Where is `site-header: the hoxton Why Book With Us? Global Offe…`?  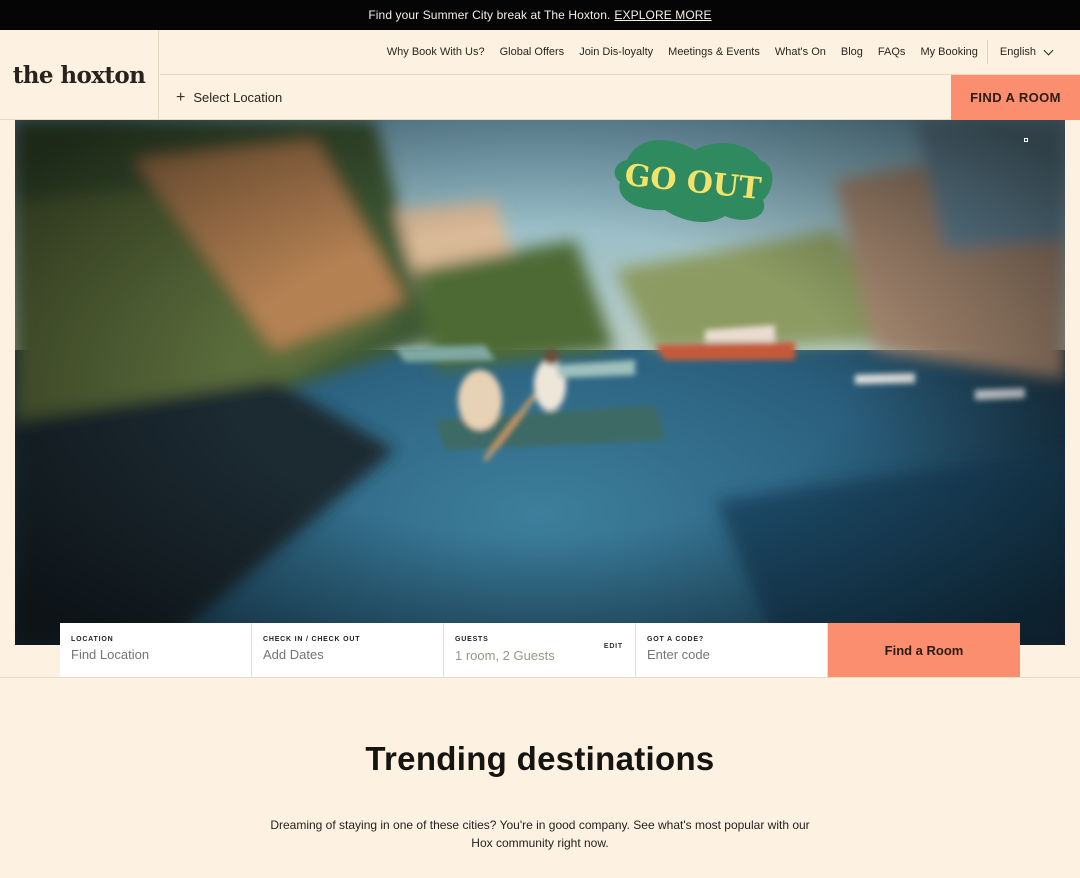
site-header: the hoxton Why Book With Us? Global Offe… is located at coordinates (540, 75).